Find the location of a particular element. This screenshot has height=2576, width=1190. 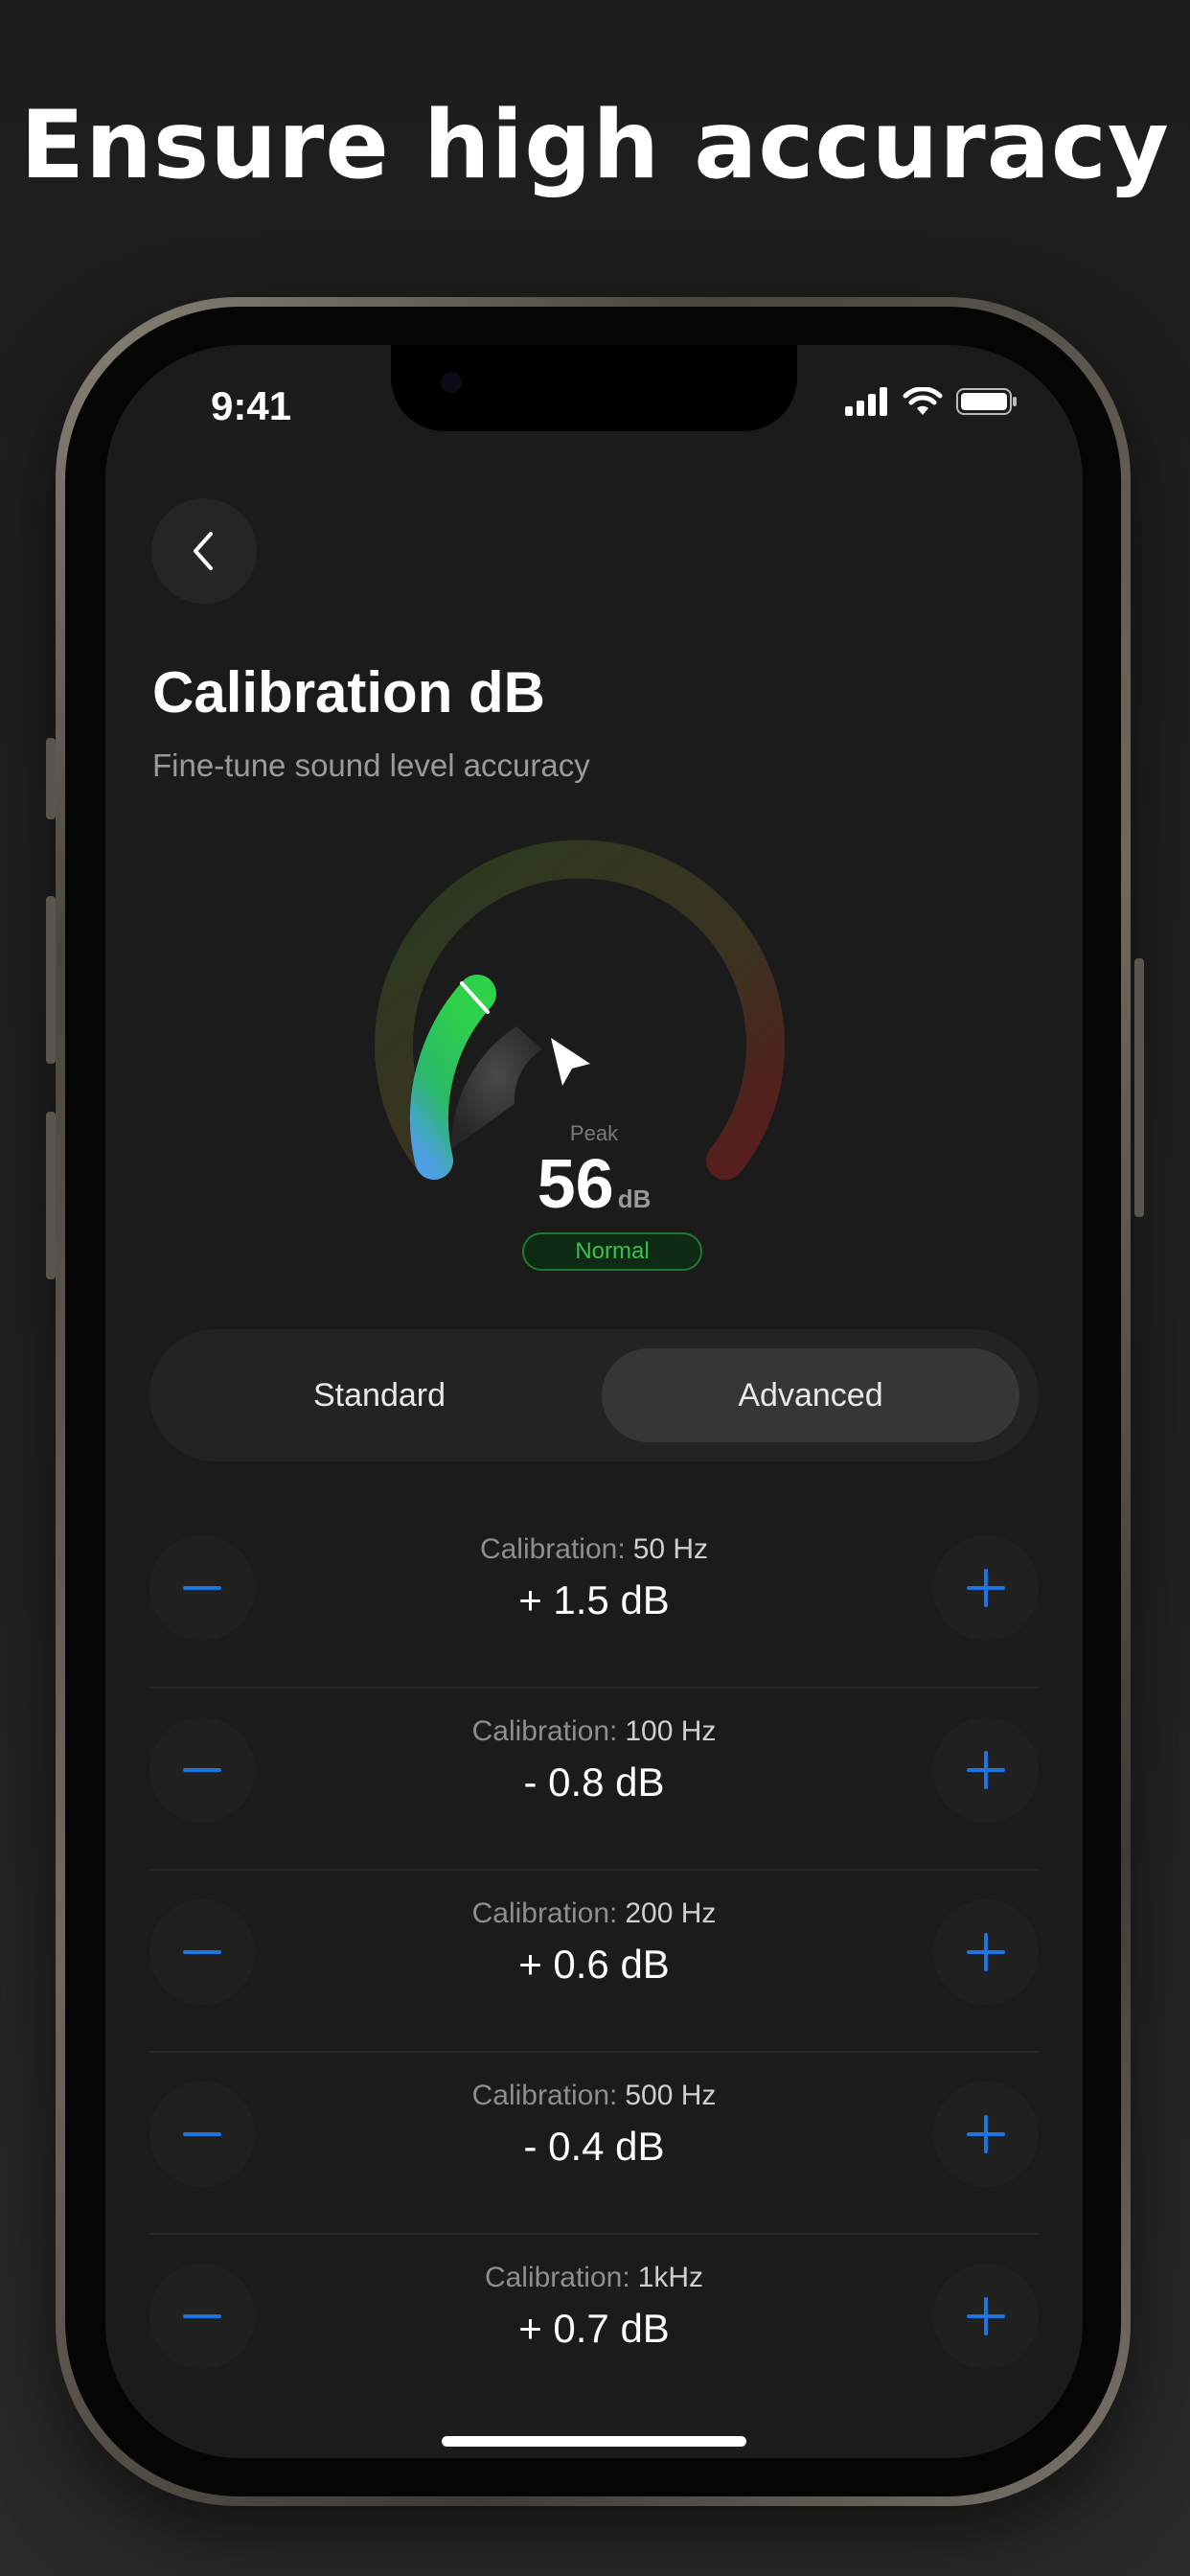

peak-number: 56 is located at coordinates (575, 1184).